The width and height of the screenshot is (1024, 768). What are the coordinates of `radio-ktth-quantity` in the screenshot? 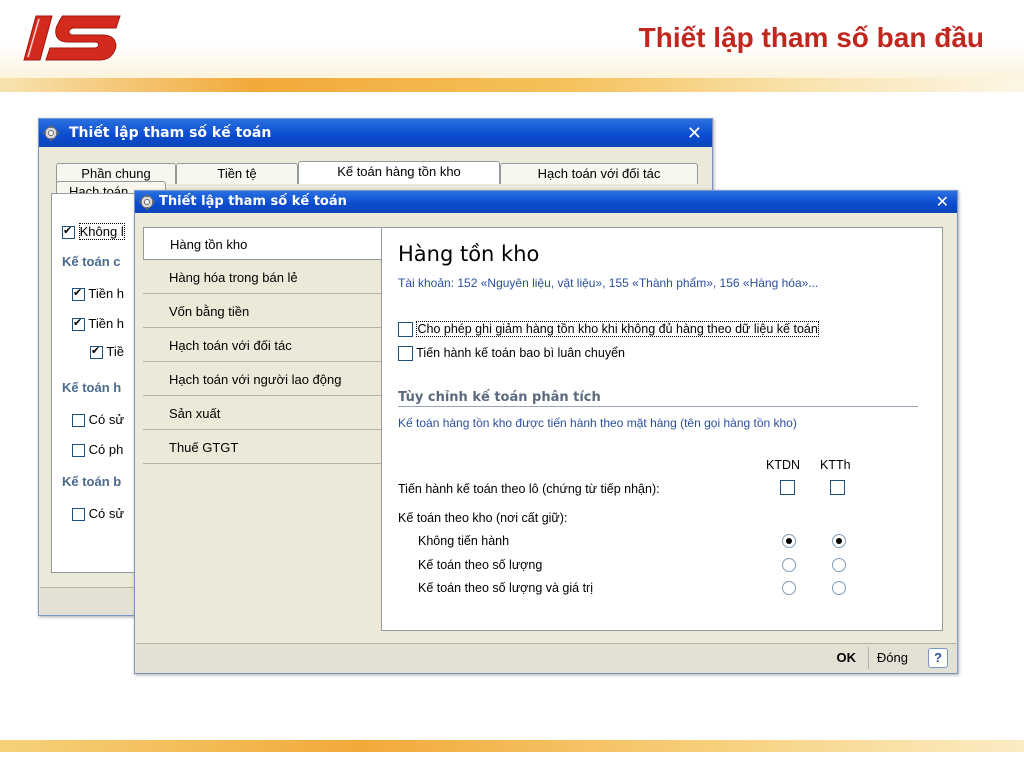 It's located at (839, 565).